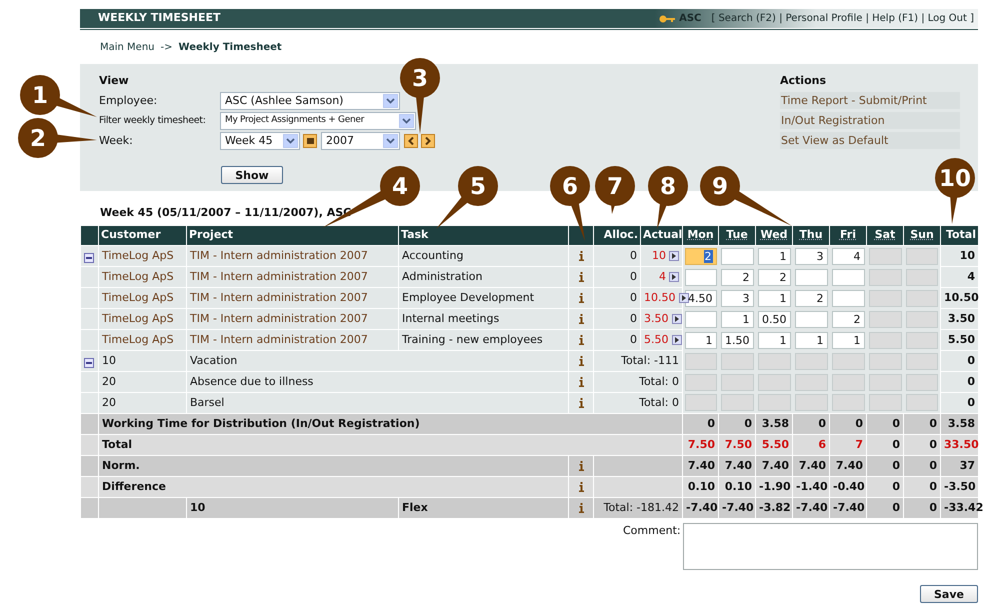 The image size is (987, 606). What do you see at coordinates (451, 318) in the screenshot?
I see `task-name: Internal meetings` at bounding box center [451, 318].